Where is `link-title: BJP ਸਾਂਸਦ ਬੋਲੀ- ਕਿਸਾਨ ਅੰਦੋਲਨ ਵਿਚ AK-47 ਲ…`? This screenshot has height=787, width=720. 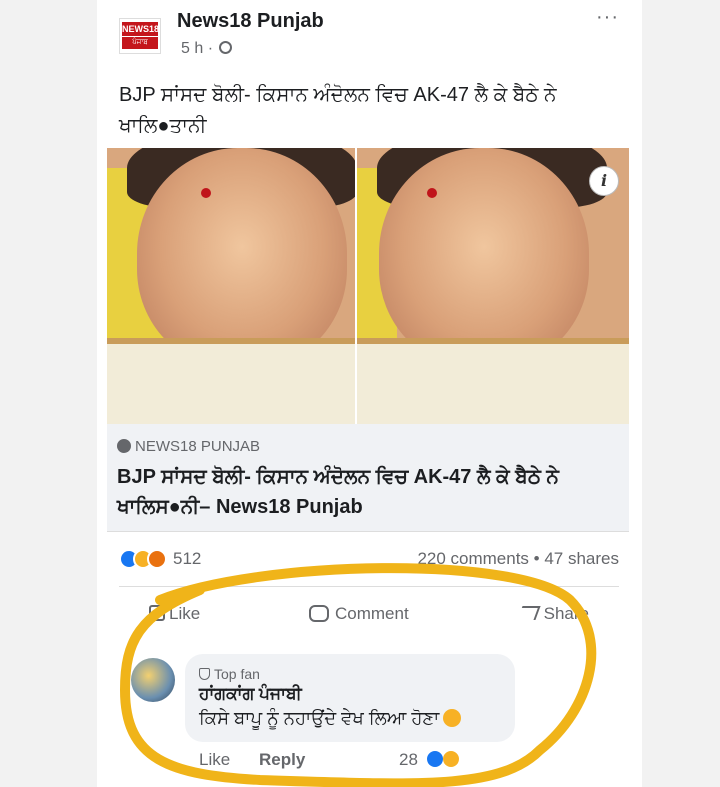 link-title: BJP ਸਾਂਸਦ ਬੋਲੀ- ਕਿਸਾਨ ਅੰਦੋਲਨ ਵਿਚ AK-47 ਲ… is located at coordinates (338, 492).